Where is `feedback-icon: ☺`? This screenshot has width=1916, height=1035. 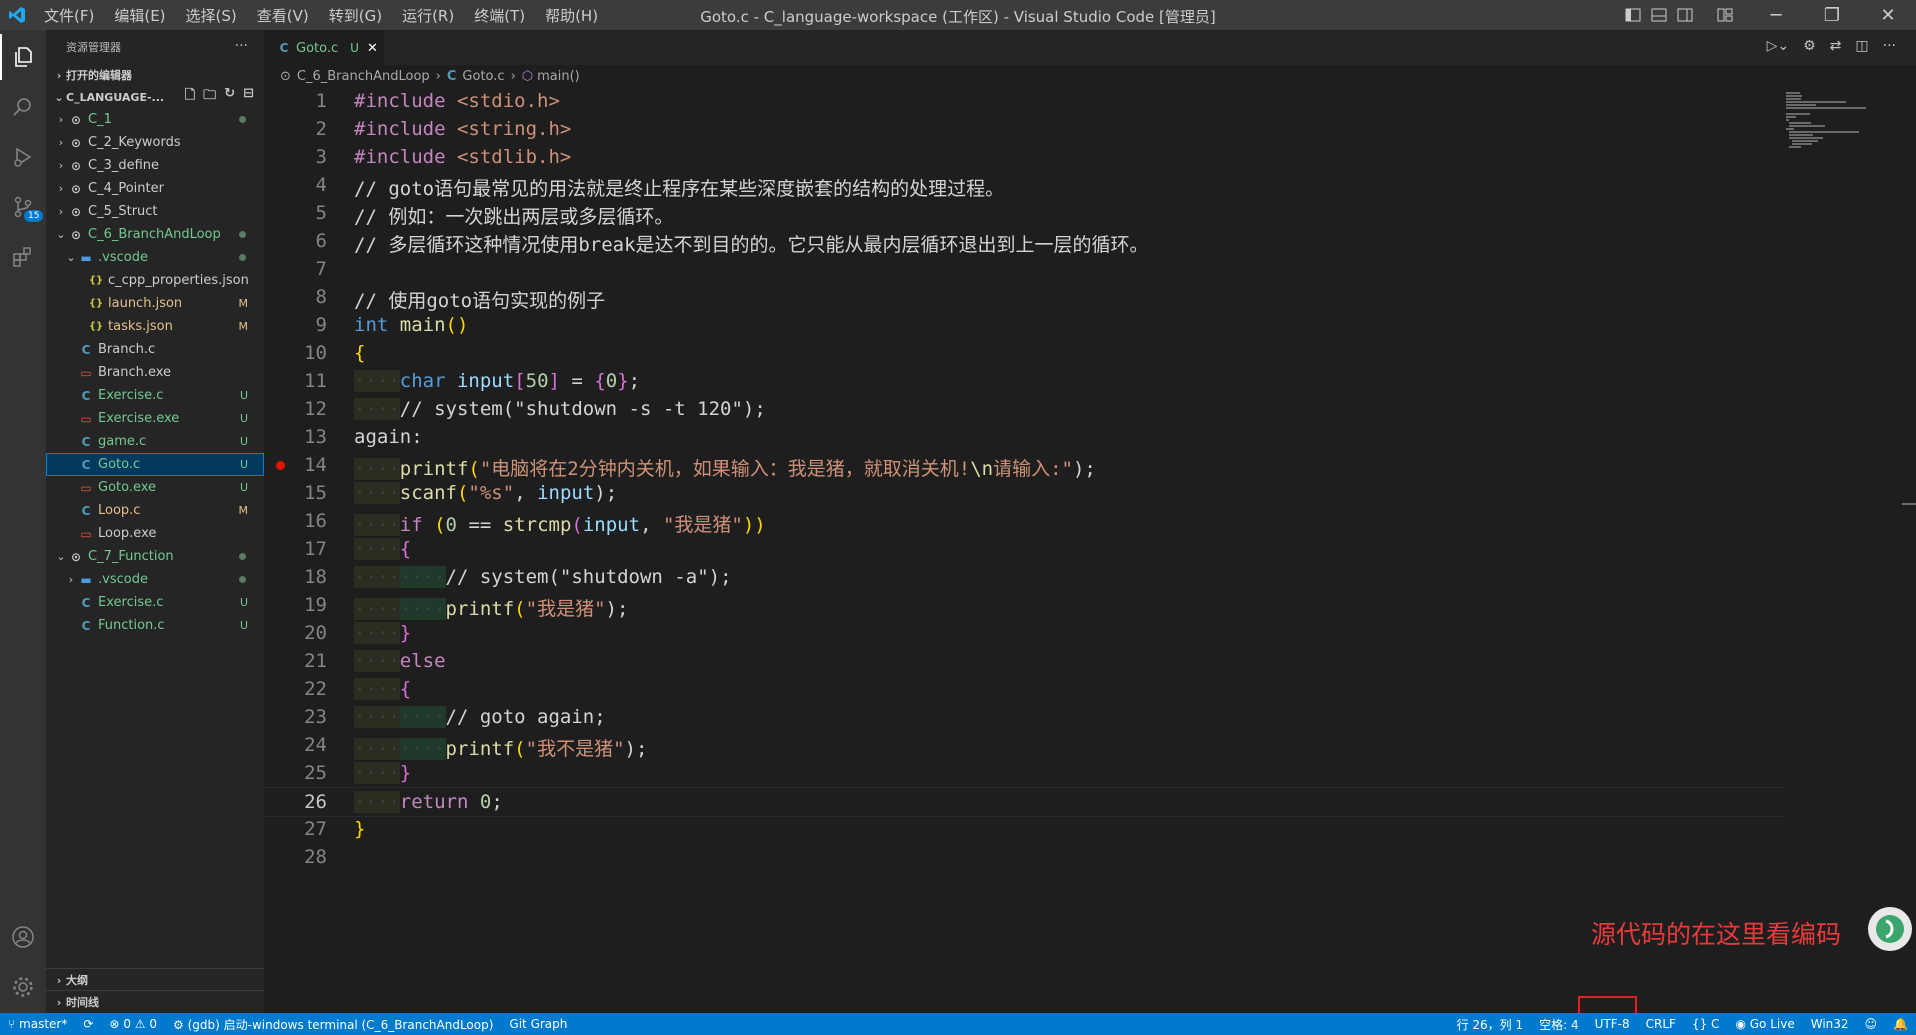 feedback-icon: ☺ is located at coordinates (1871, 1024).